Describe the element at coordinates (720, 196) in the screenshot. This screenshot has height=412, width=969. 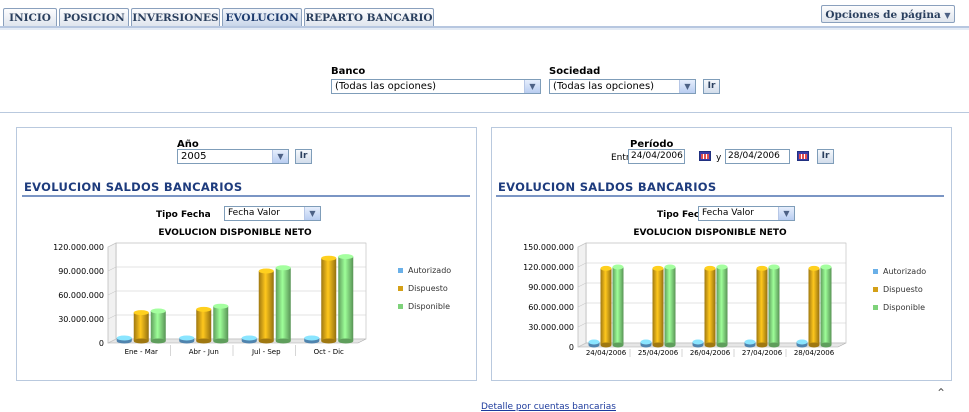
I see `right-section-rule` at that location.